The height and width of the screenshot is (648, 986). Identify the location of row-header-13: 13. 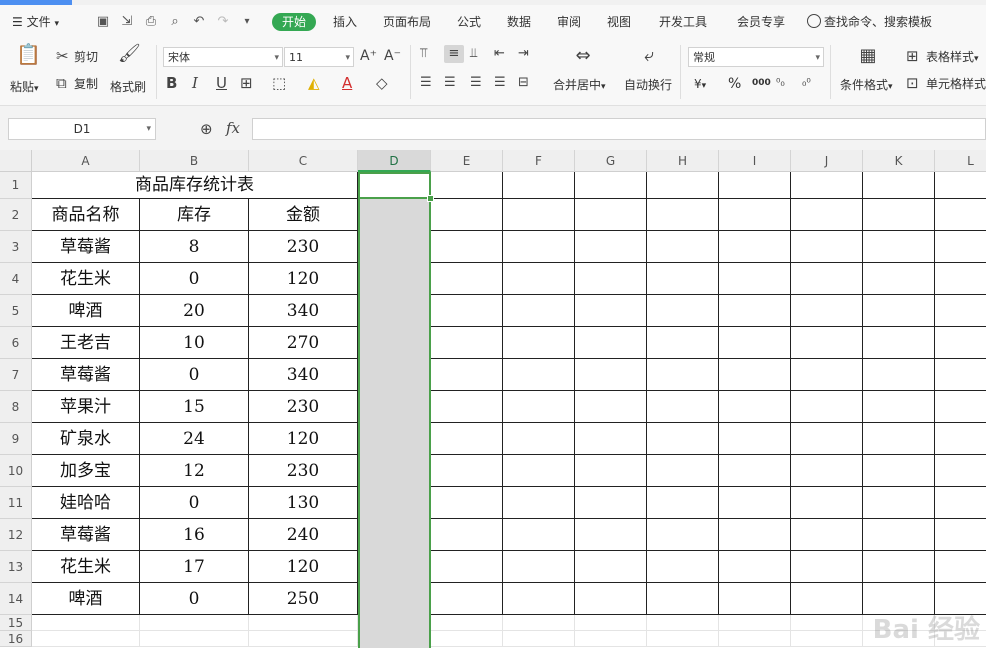
(16, 567).